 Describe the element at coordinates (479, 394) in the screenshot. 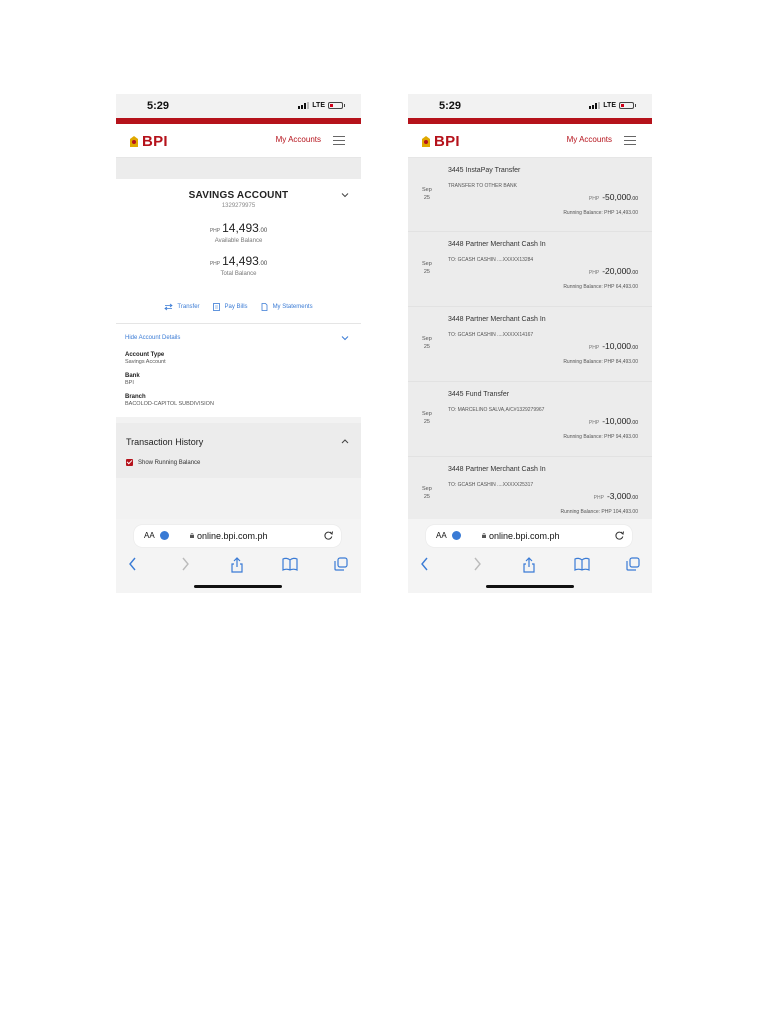

I see `transaction-title: 3445 Fund Transfer` at that location.